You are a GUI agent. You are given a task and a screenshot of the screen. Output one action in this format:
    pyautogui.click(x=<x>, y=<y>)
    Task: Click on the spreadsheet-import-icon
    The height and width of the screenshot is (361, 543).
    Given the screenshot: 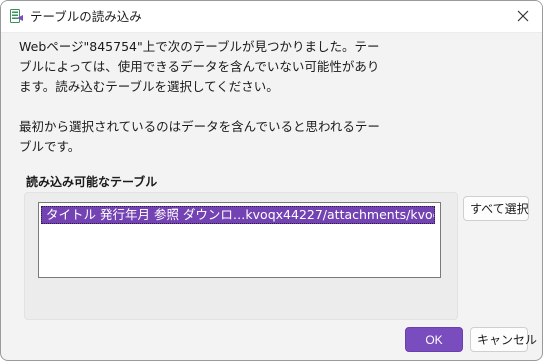 What is the action you would take?
    pyautogui.click(x=17, y=16)
    